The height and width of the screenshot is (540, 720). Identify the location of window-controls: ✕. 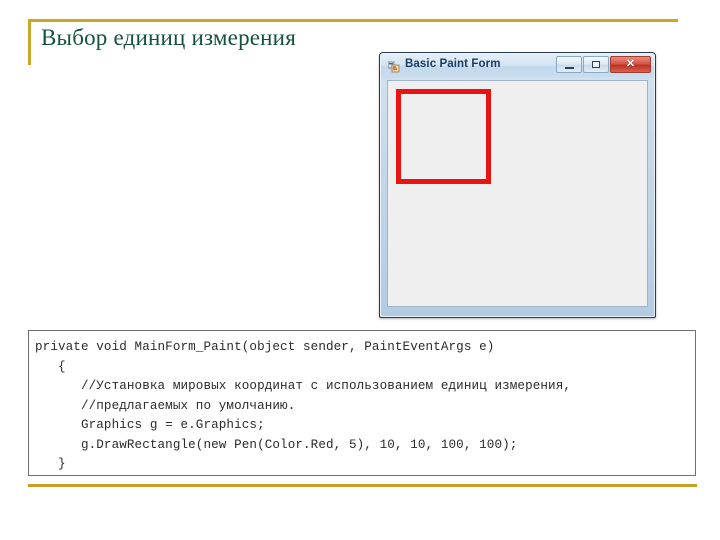
(603, 64).